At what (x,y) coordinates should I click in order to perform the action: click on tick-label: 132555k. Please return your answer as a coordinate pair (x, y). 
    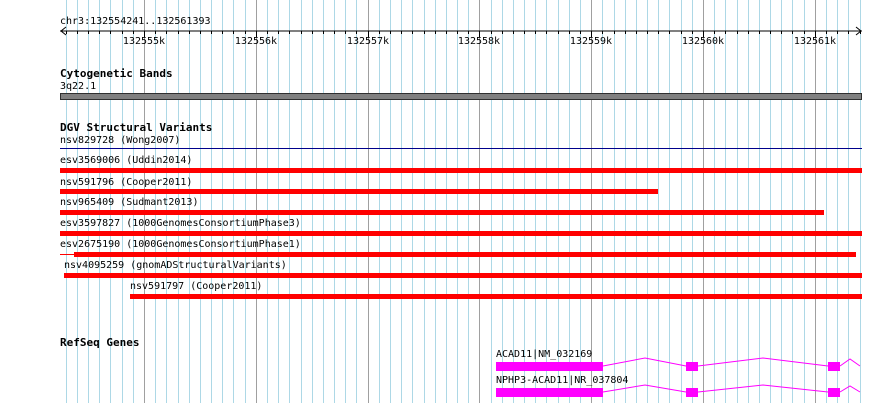
    Looking at the image, I should click on (144, 41).